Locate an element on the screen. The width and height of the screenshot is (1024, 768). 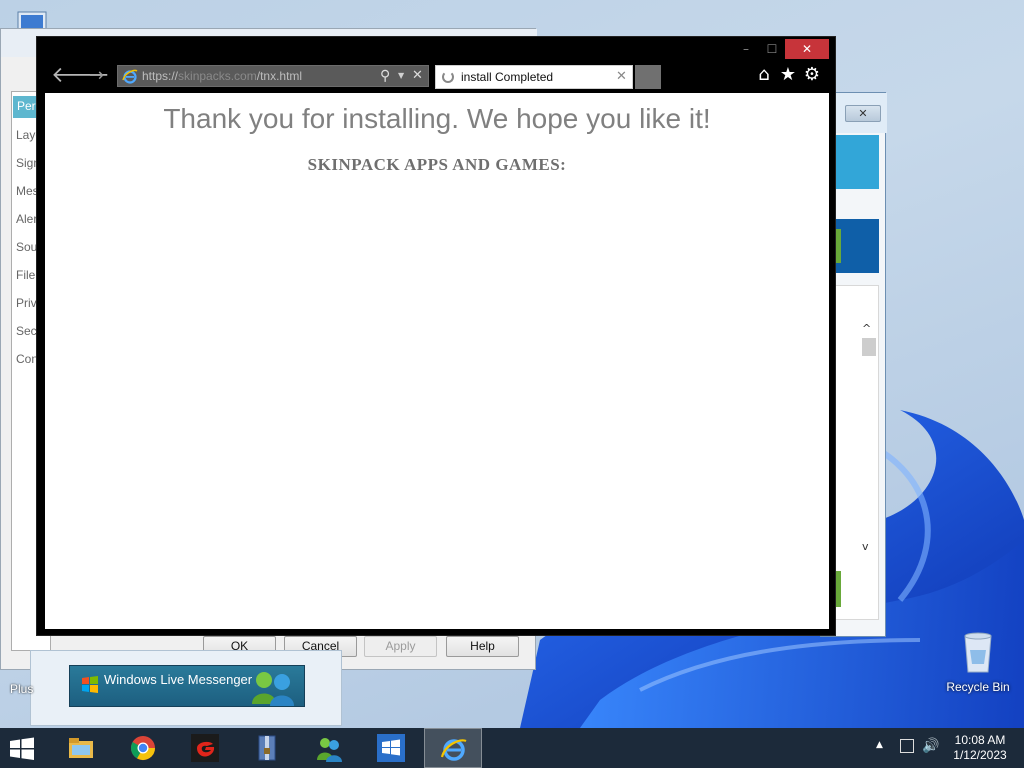
minimize-button: – is located at coordinates (746, 49).